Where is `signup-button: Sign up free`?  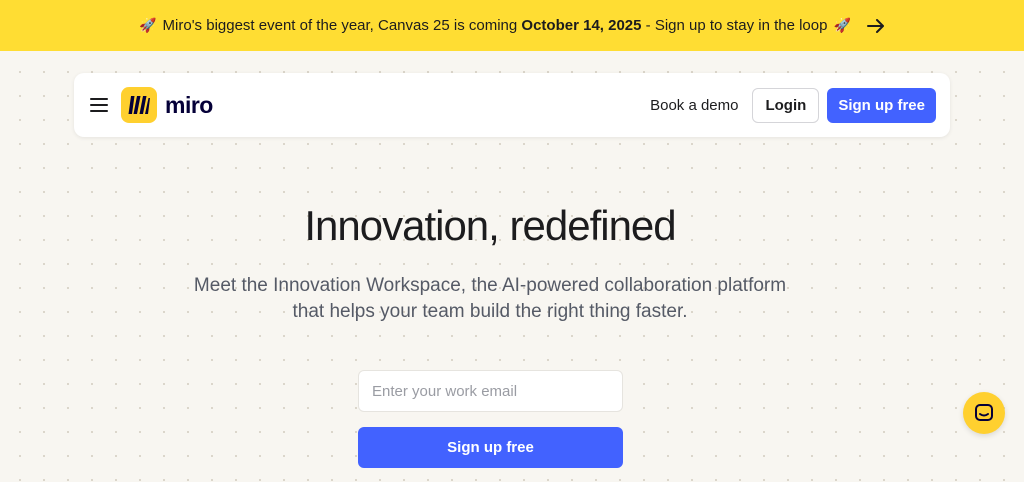 signup-button: Sign up free is located at coordinates (881, 105).